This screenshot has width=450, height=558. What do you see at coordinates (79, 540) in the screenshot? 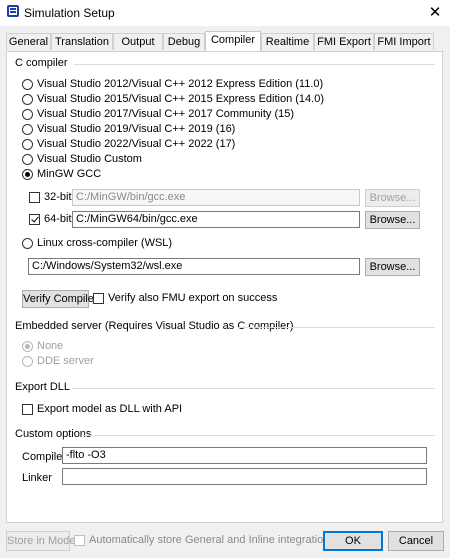
I see `auto-store-checkbox` at bounding box center [79, 540].